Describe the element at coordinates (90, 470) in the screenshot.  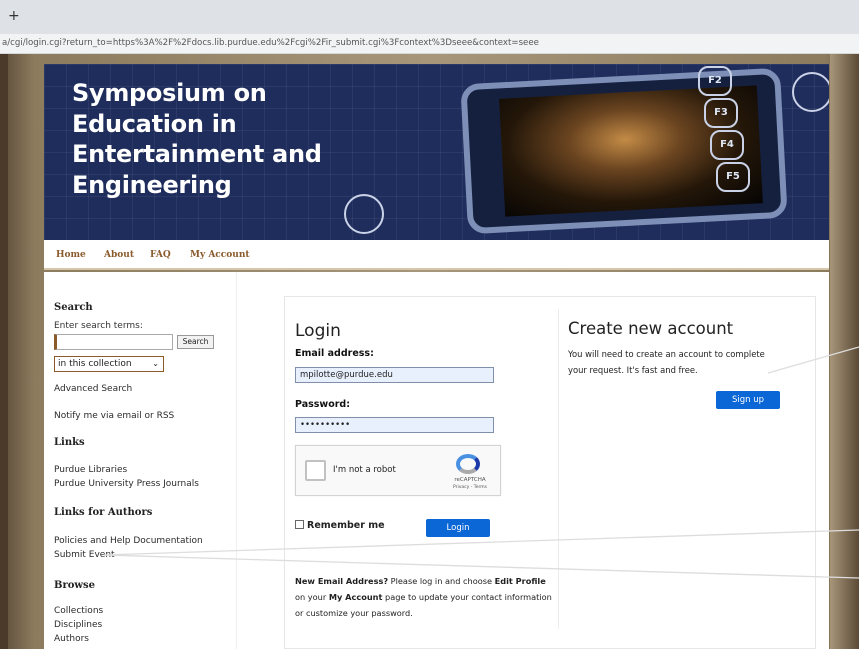
I see `sidebar-link-purdue-libraries: Purdue Libraries` at that location.